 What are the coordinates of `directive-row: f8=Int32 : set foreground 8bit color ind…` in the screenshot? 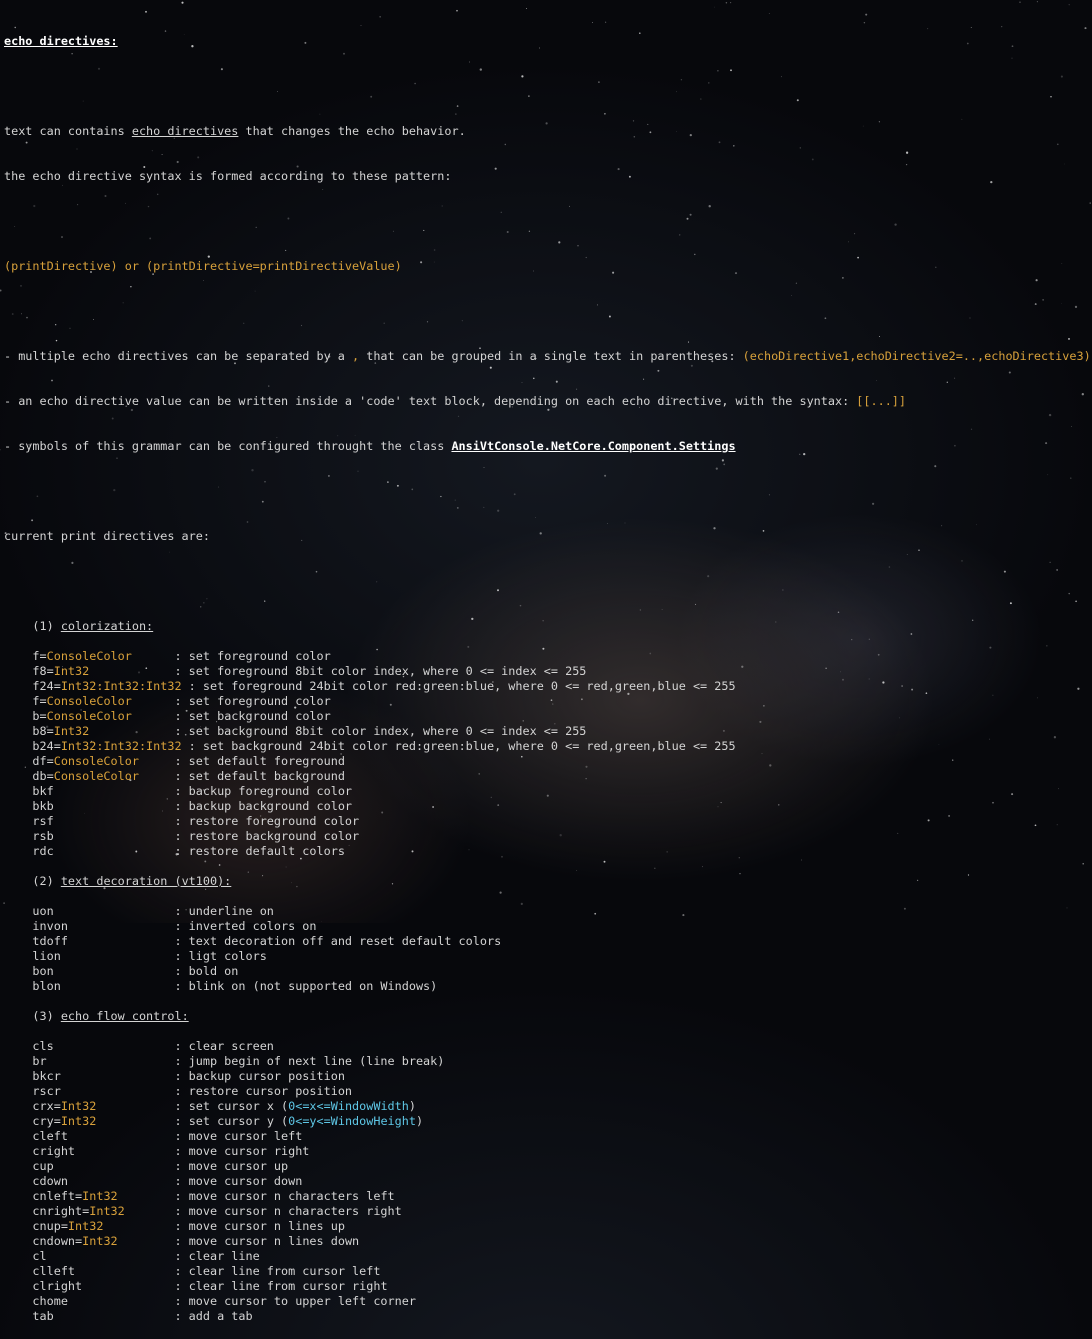 It's located at (295, 671).